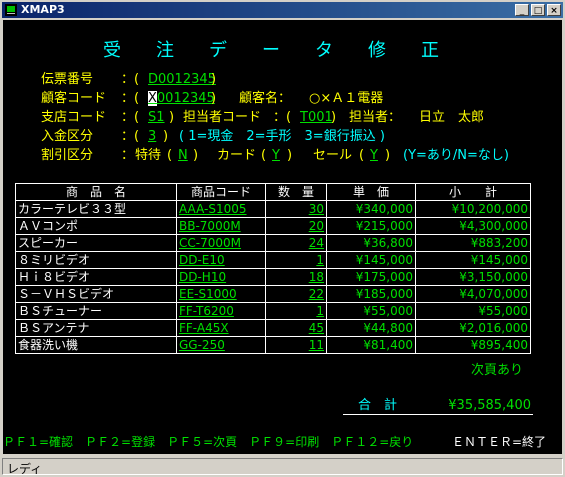 The width and height of the screenshot is (565, 477). I want to click on unit-price-cell: ¥81,400, so click(371, 345).